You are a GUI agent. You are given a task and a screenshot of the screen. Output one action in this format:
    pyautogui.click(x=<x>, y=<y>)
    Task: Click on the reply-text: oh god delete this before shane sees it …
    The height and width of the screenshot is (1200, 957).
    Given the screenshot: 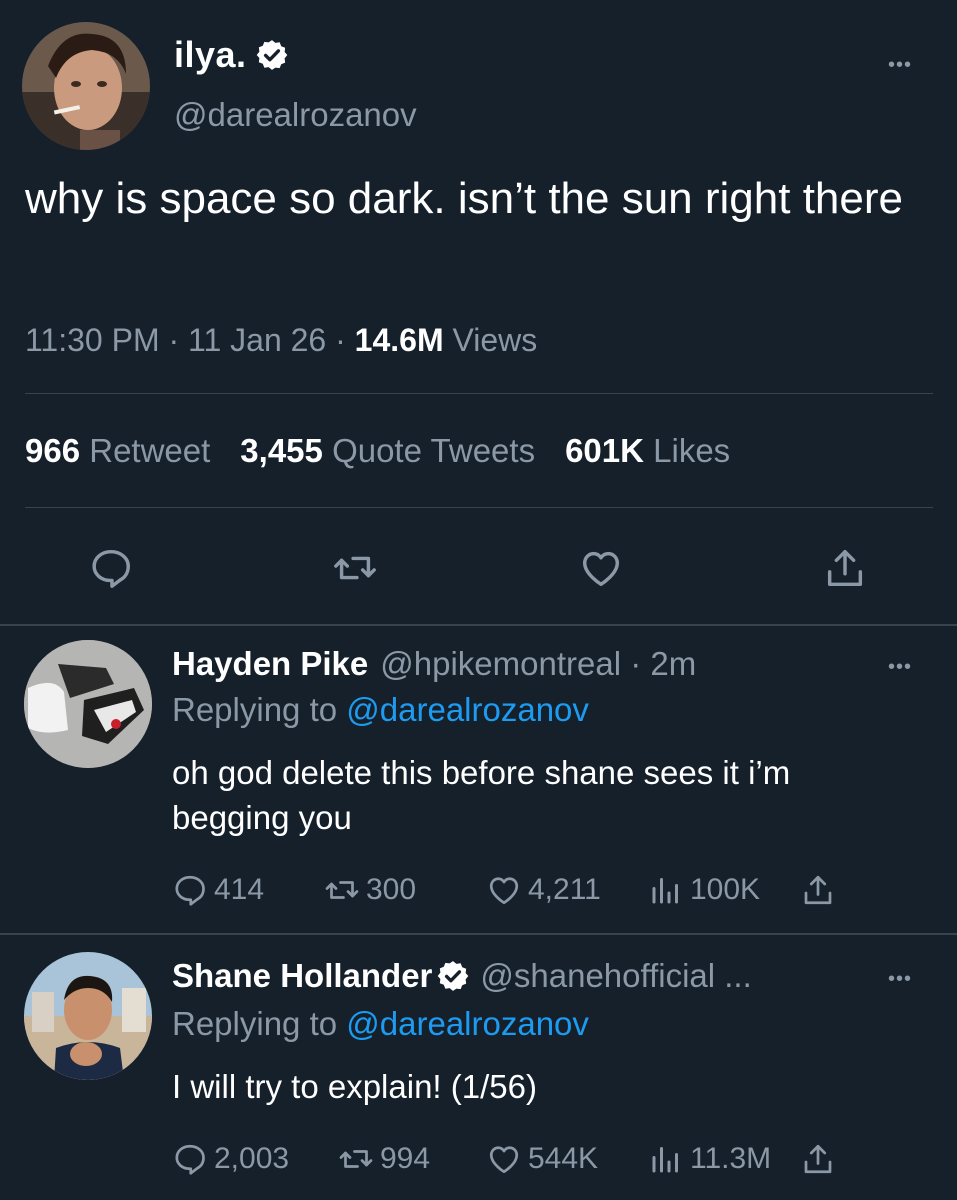 What is the action you would take?
    pyautogui.click(x=481, y=795)
    